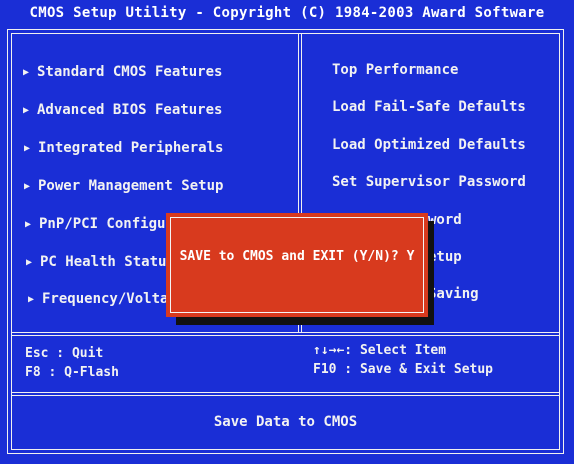 The image size is (574, 464). What do you see at coordinates (380, 350) in the screenshot?
I see `hint-select-item: ↑↓→←: Select Item` at bounding box center [380, 350].